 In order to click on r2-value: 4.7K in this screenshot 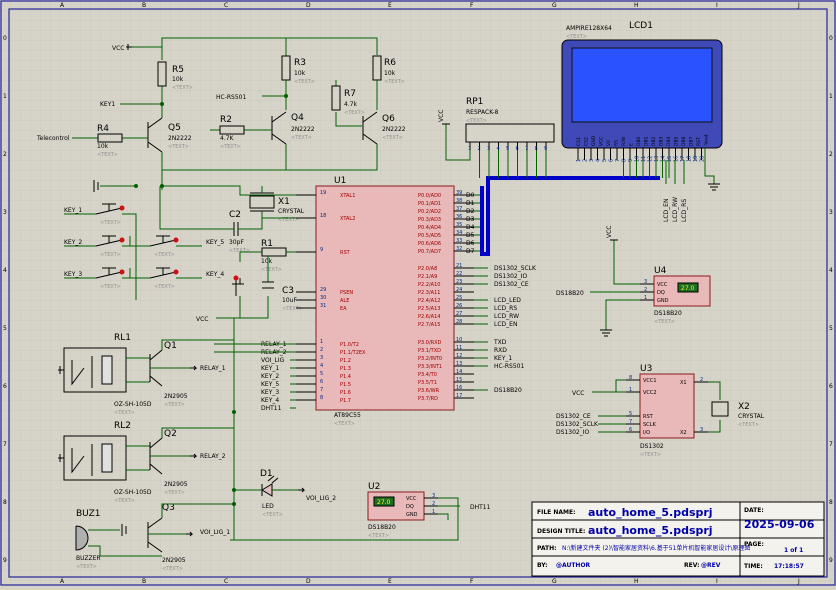, I will do `click(227, 138)`.